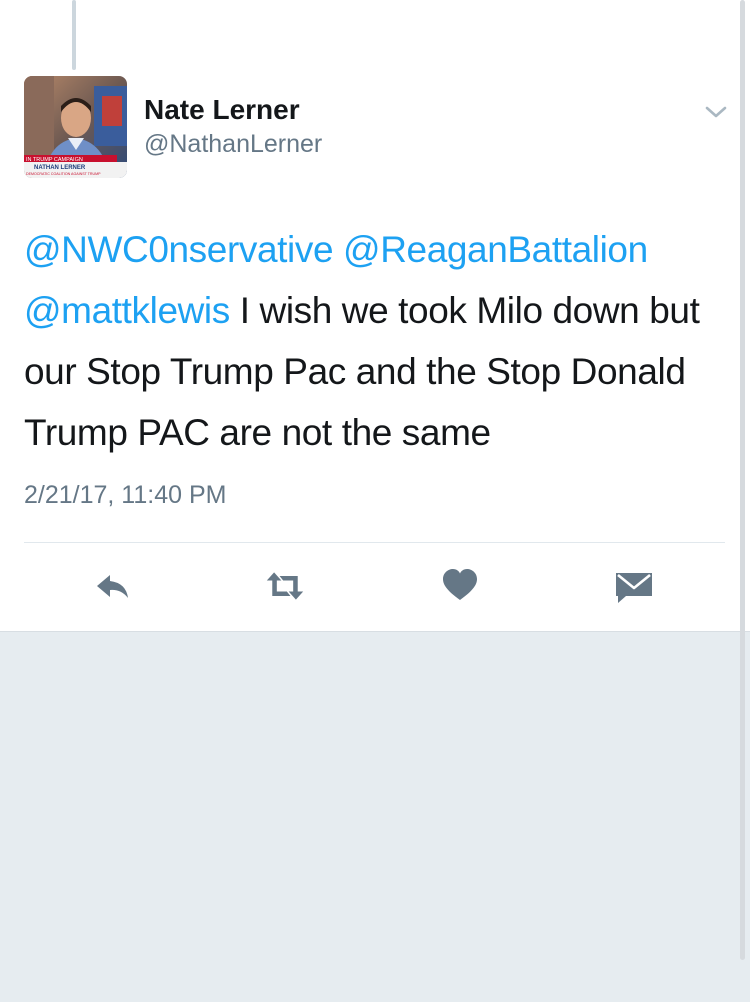 The width and height of the screenshot is (750, 1002). What do you see at coordinates (60, 168) in the screenshot?
I see `chyron-name-text: NATHAN LERNER` at bounding box center [60, 168].